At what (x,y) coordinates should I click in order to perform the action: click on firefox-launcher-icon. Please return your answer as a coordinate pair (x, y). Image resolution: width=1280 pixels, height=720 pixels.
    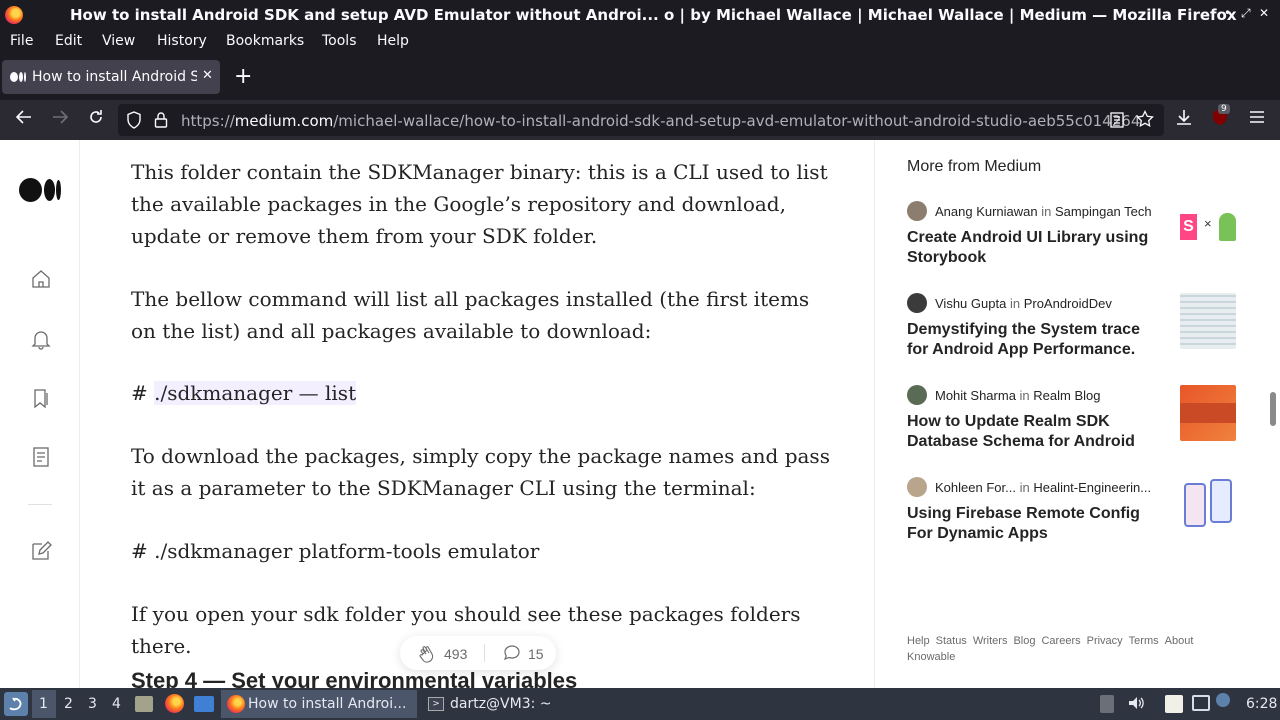
    Looking at the image, I should click on (174, 703).